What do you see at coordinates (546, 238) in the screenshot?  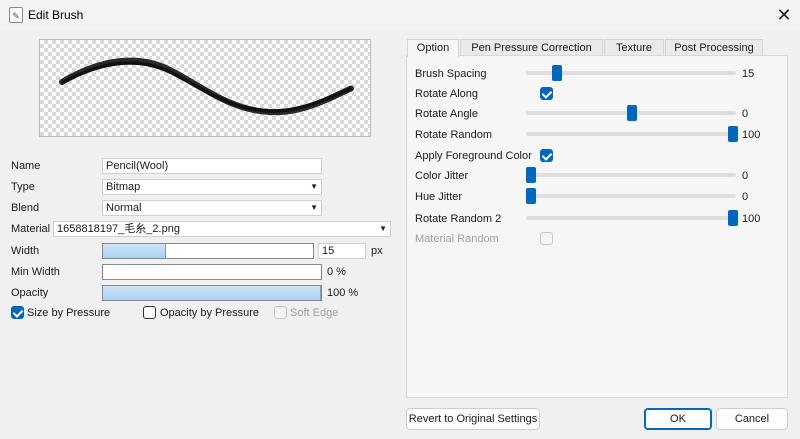 I see `material-random-checkbox` at bounding box center [546, 238].